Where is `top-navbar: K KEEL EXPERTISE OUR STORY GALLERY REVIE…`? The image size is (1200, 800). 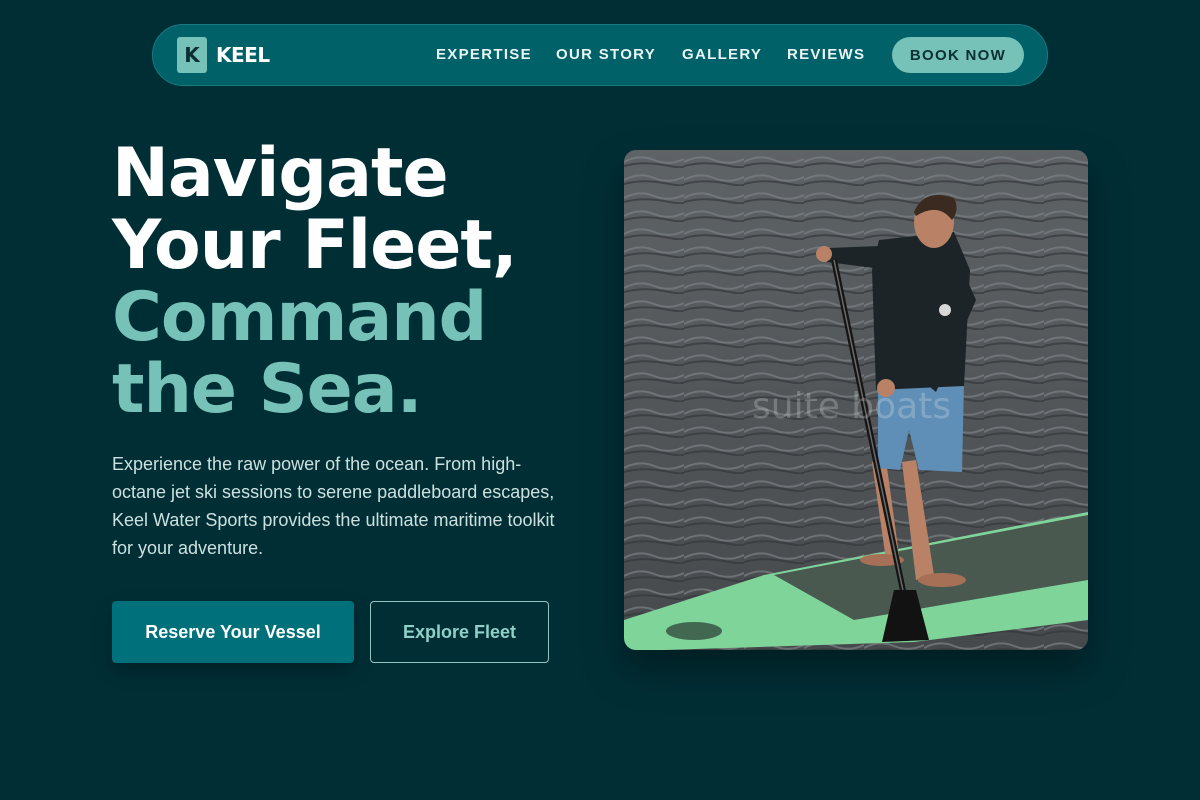
top-navbar: K KEEL EXPERTISE OUR STORY GALLERY REVIE… is located at coordinates (600, 55).